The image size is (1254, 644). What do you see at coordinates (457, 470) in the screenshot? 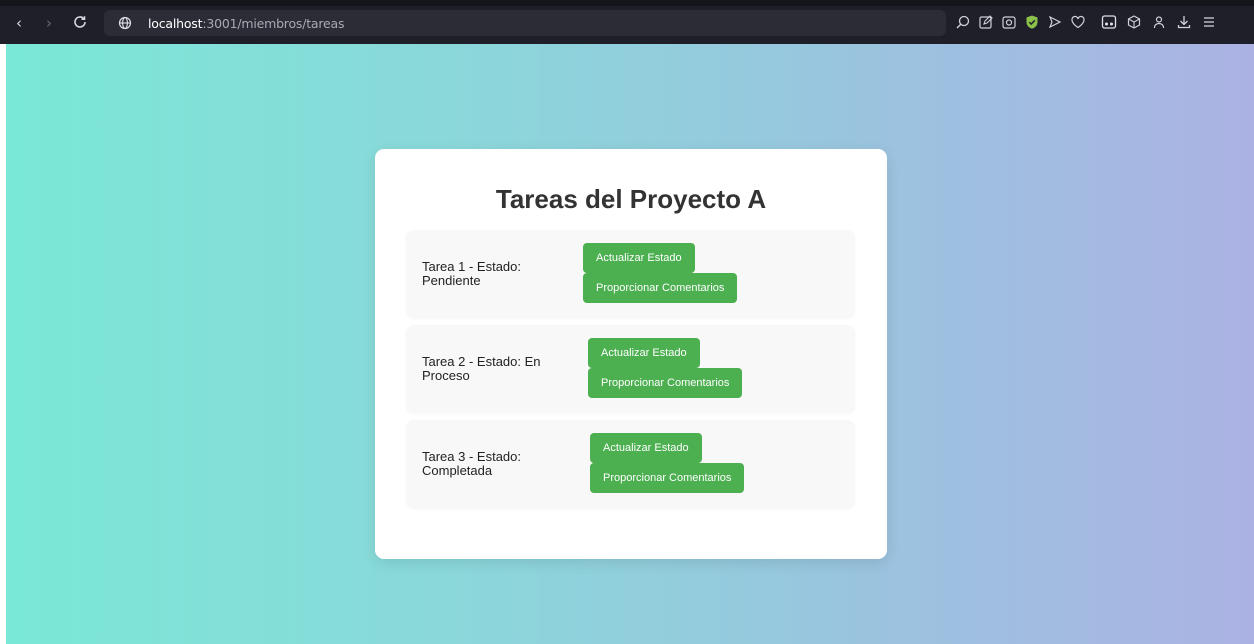
I see `task-status-line: Completada` at bounding box center [457, 470].